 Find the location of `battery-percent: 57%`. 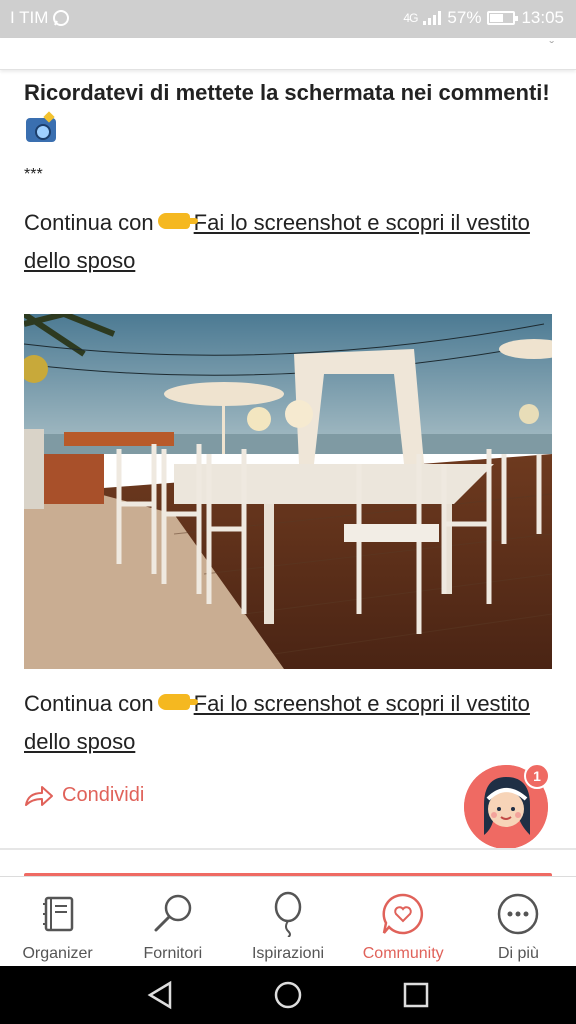

battery-percent: 57% is located at coordinates (464, 17).